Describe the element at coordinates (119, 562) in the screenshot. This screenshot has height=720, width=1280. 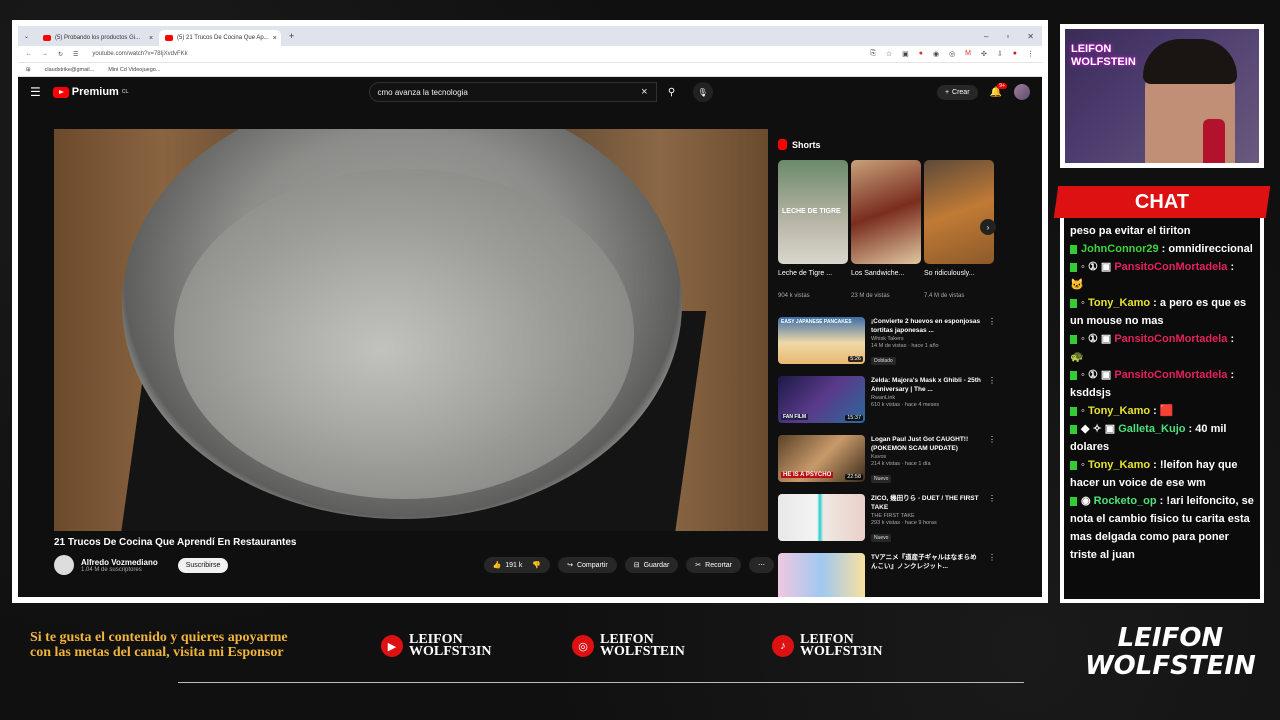
I see `channel-name: Alfredo Vozmediano` at that location.